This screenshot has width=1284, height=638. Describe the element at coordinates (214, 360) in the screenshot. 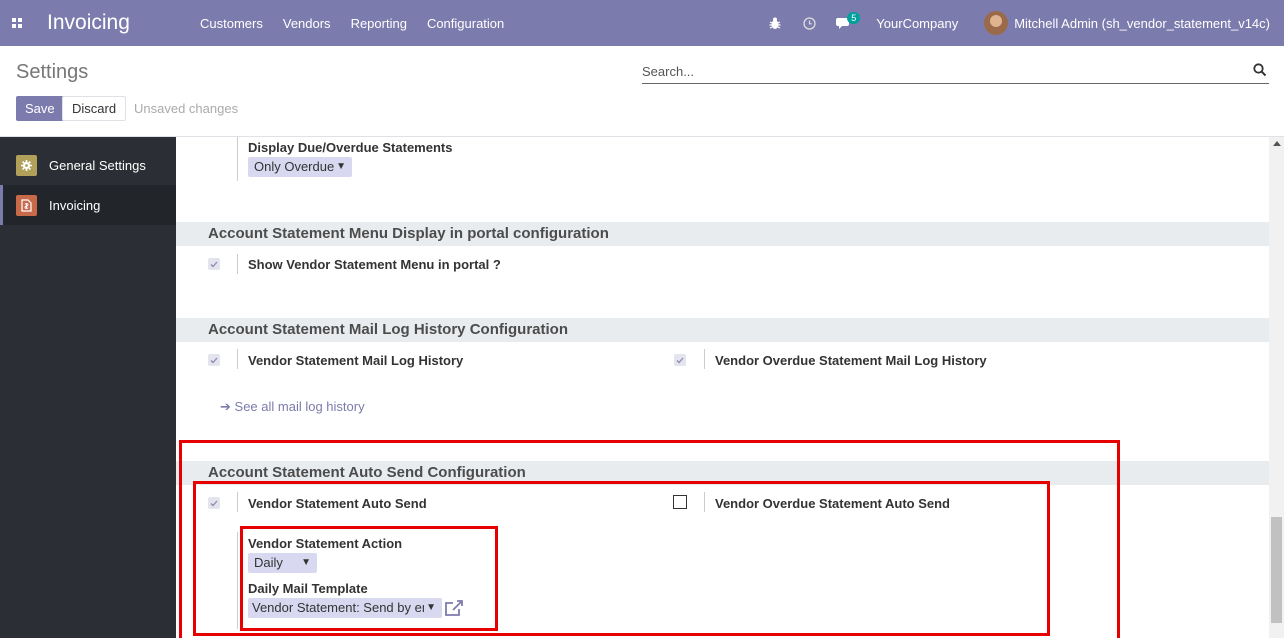

I see `mail-log-checkbox` at that location.